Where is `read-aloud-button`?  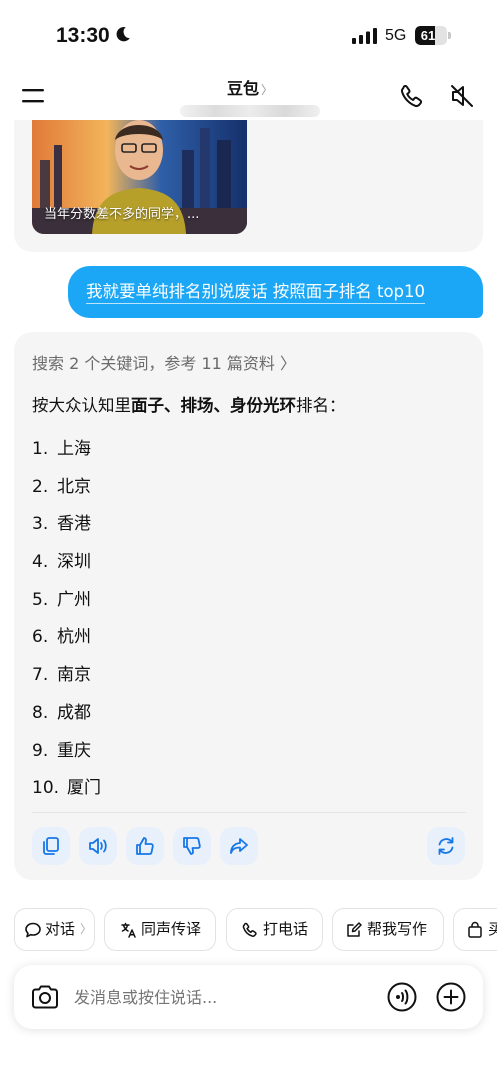 read-aloud-button is located at coordinates (98, 846).